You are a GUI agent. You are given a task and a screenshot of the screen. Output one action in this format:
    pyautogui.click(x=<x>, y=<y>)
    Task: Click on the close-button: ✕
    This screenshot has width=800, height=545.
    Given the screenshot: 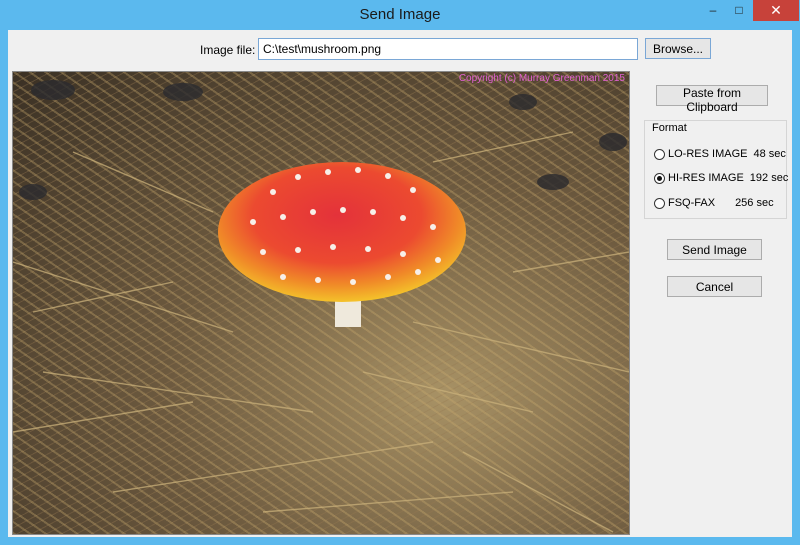 What is the action you would take?
    pyautogui.click(x=776, y=10)
    